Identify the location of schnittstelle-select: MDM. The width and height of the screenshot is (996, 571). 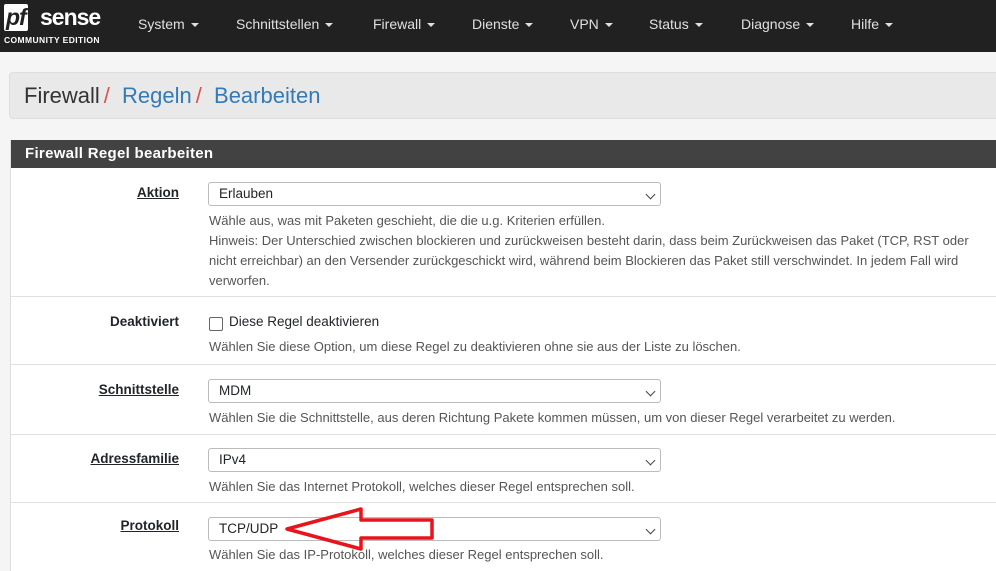
(434, 391).